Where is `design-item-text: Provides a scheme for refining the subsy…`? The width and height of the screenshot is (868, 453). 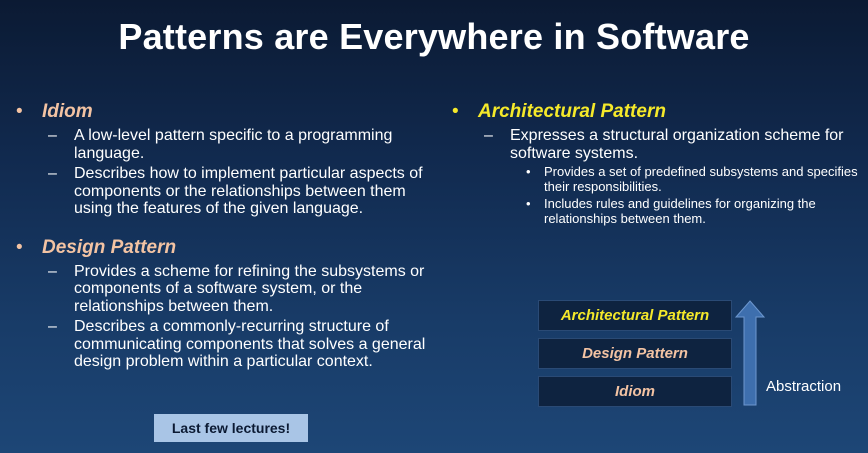 design-item-text: Provides a scheme for refining the subsy… is located at coordinates (249, 288).